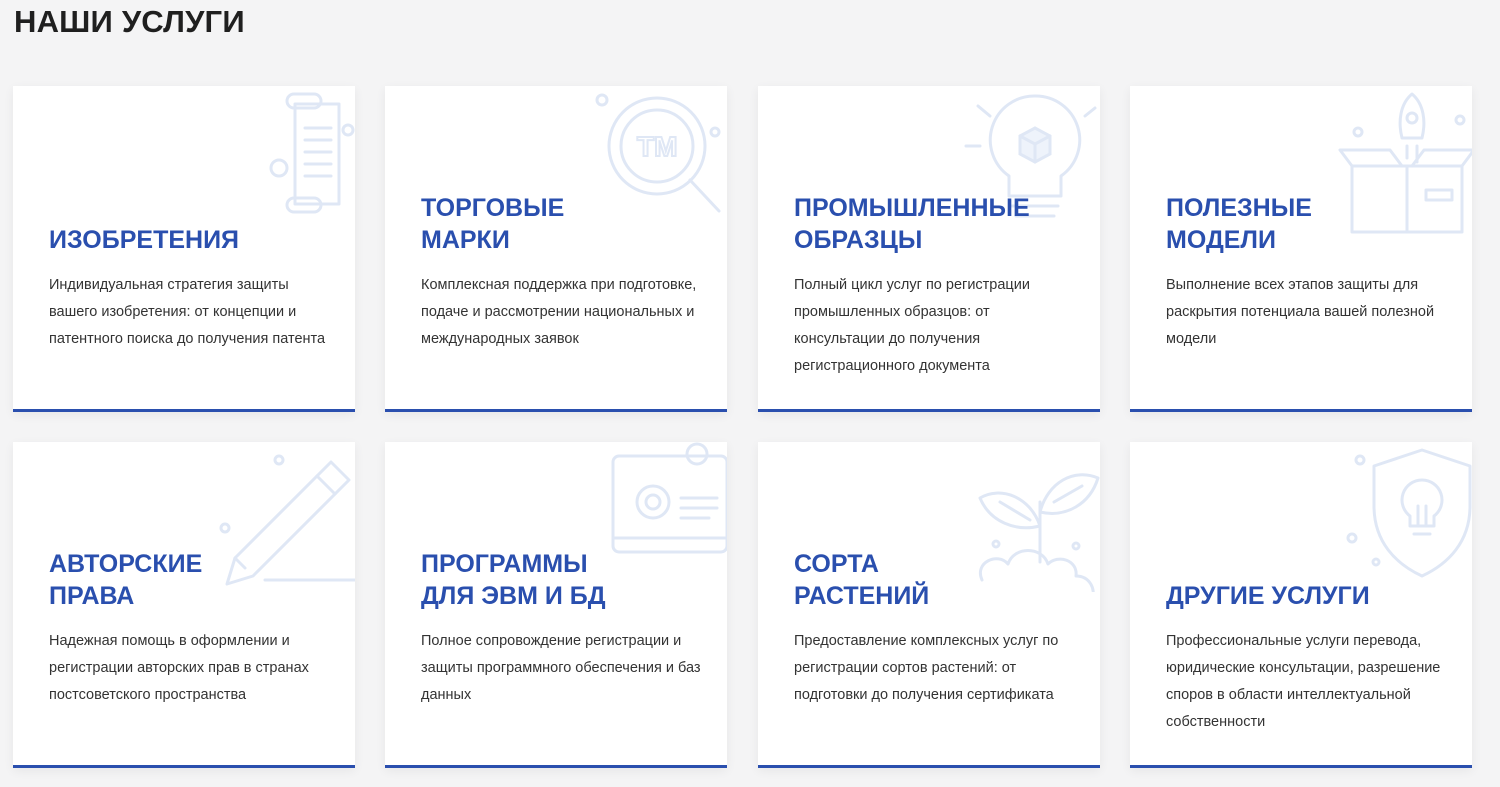  Describe the element at coordinates (144, 240) in the screenshot. I see `service-title: Изобретения` at that location.